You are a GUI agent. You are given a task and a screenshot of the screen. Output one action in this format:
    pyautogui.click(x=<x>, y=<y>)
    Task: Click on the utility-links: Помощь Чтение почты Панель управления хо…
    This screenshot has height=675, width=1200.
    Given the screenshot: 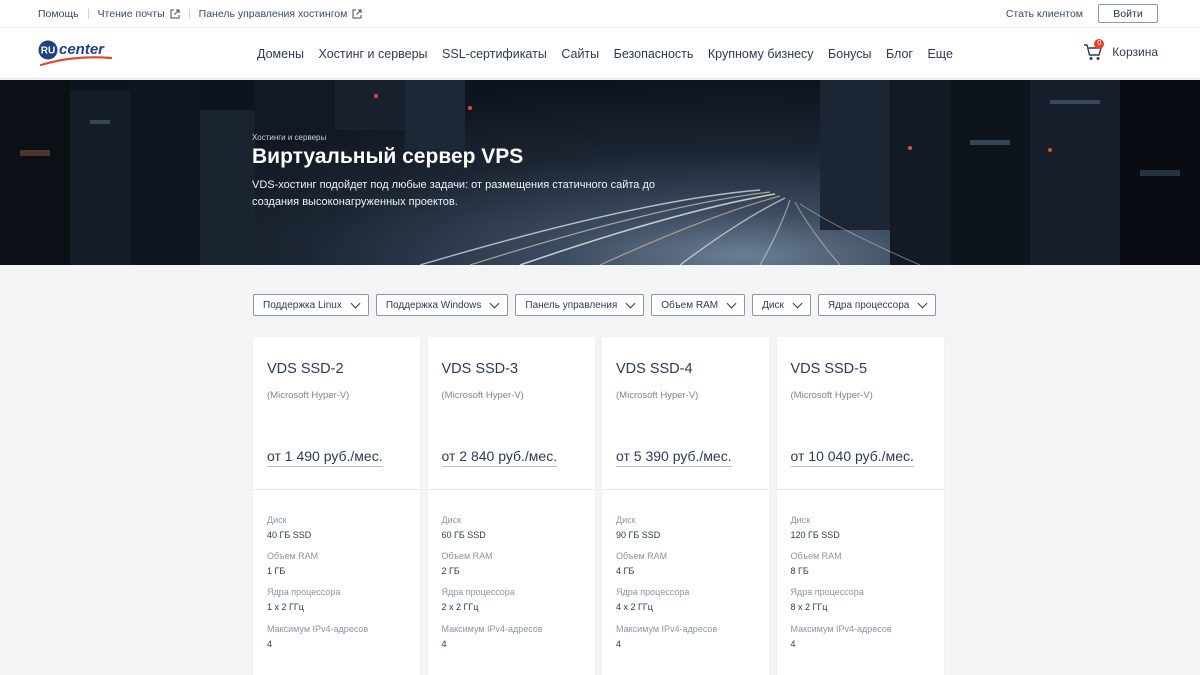 What is the action you would take?
    pyautogui.click(x=200, y=14)
    